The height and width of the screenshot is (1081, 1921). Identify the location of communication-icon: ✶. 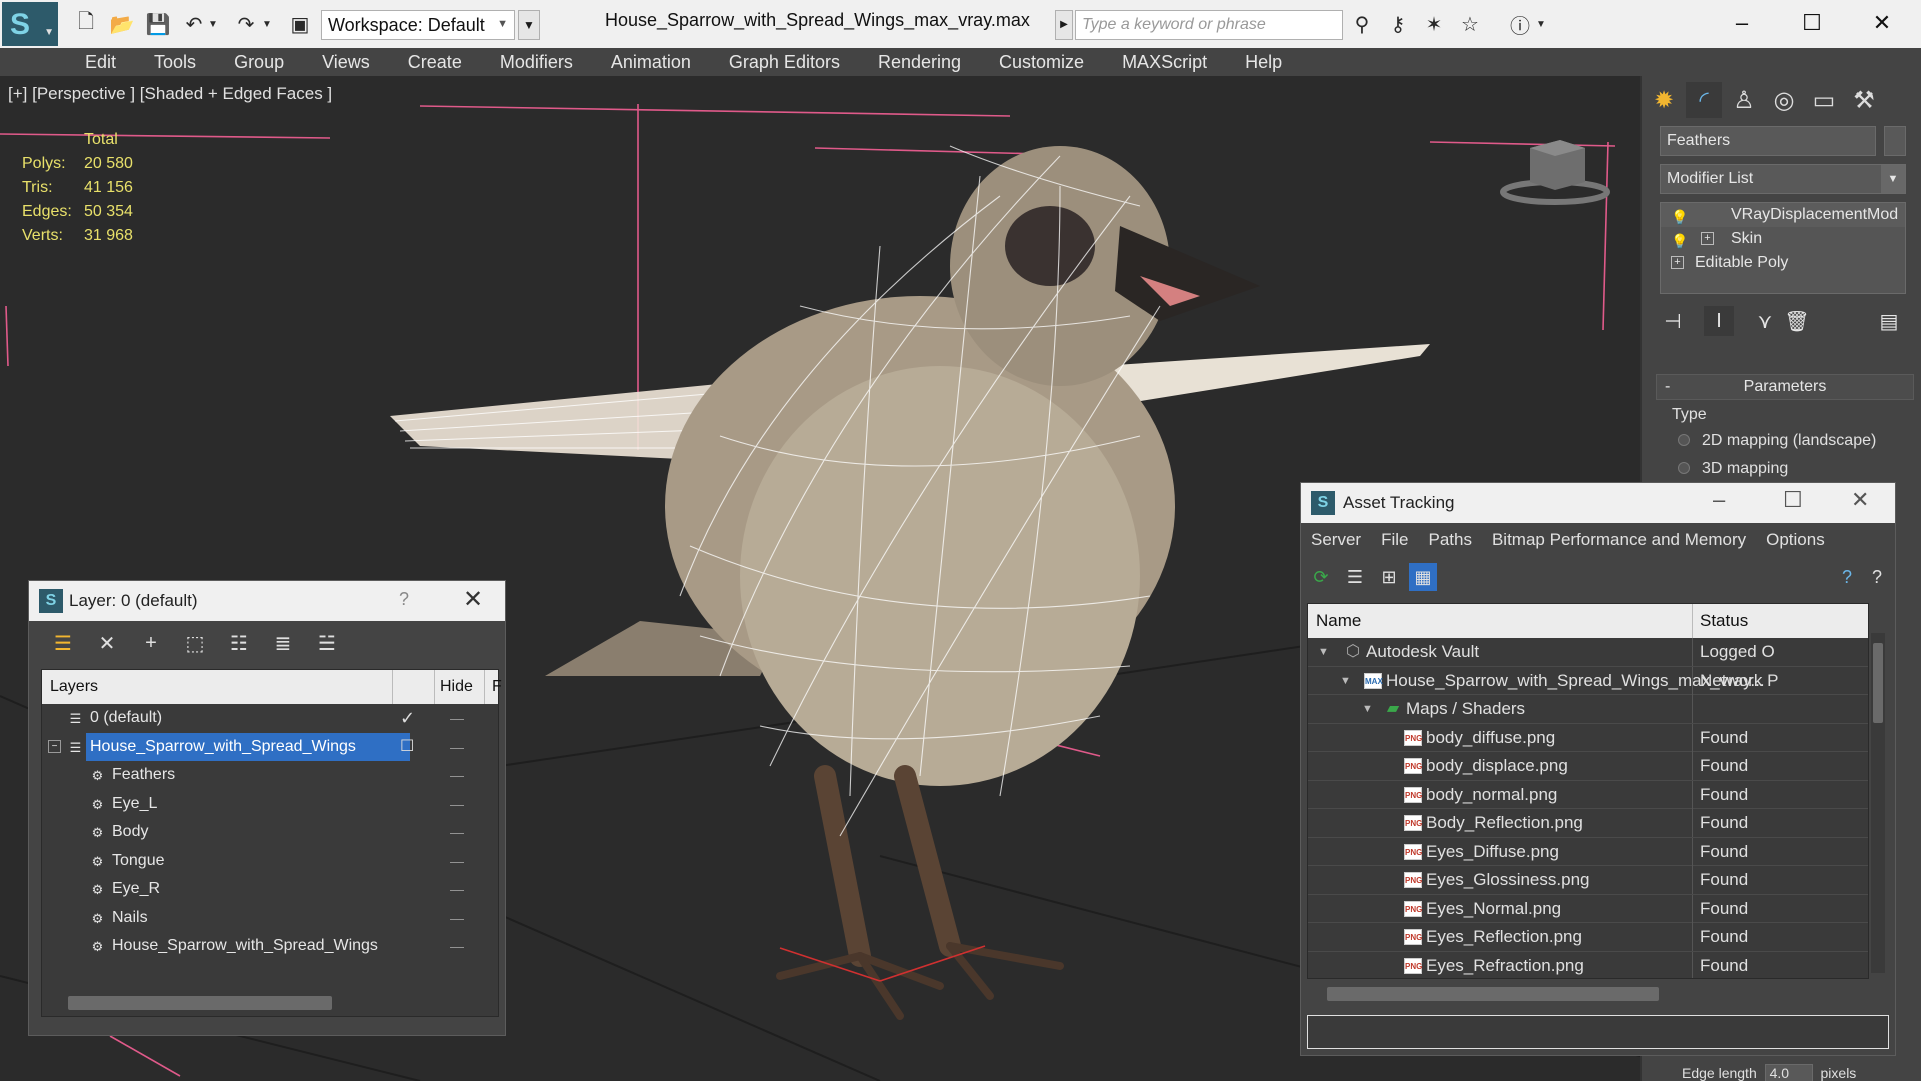
(1434, 24).